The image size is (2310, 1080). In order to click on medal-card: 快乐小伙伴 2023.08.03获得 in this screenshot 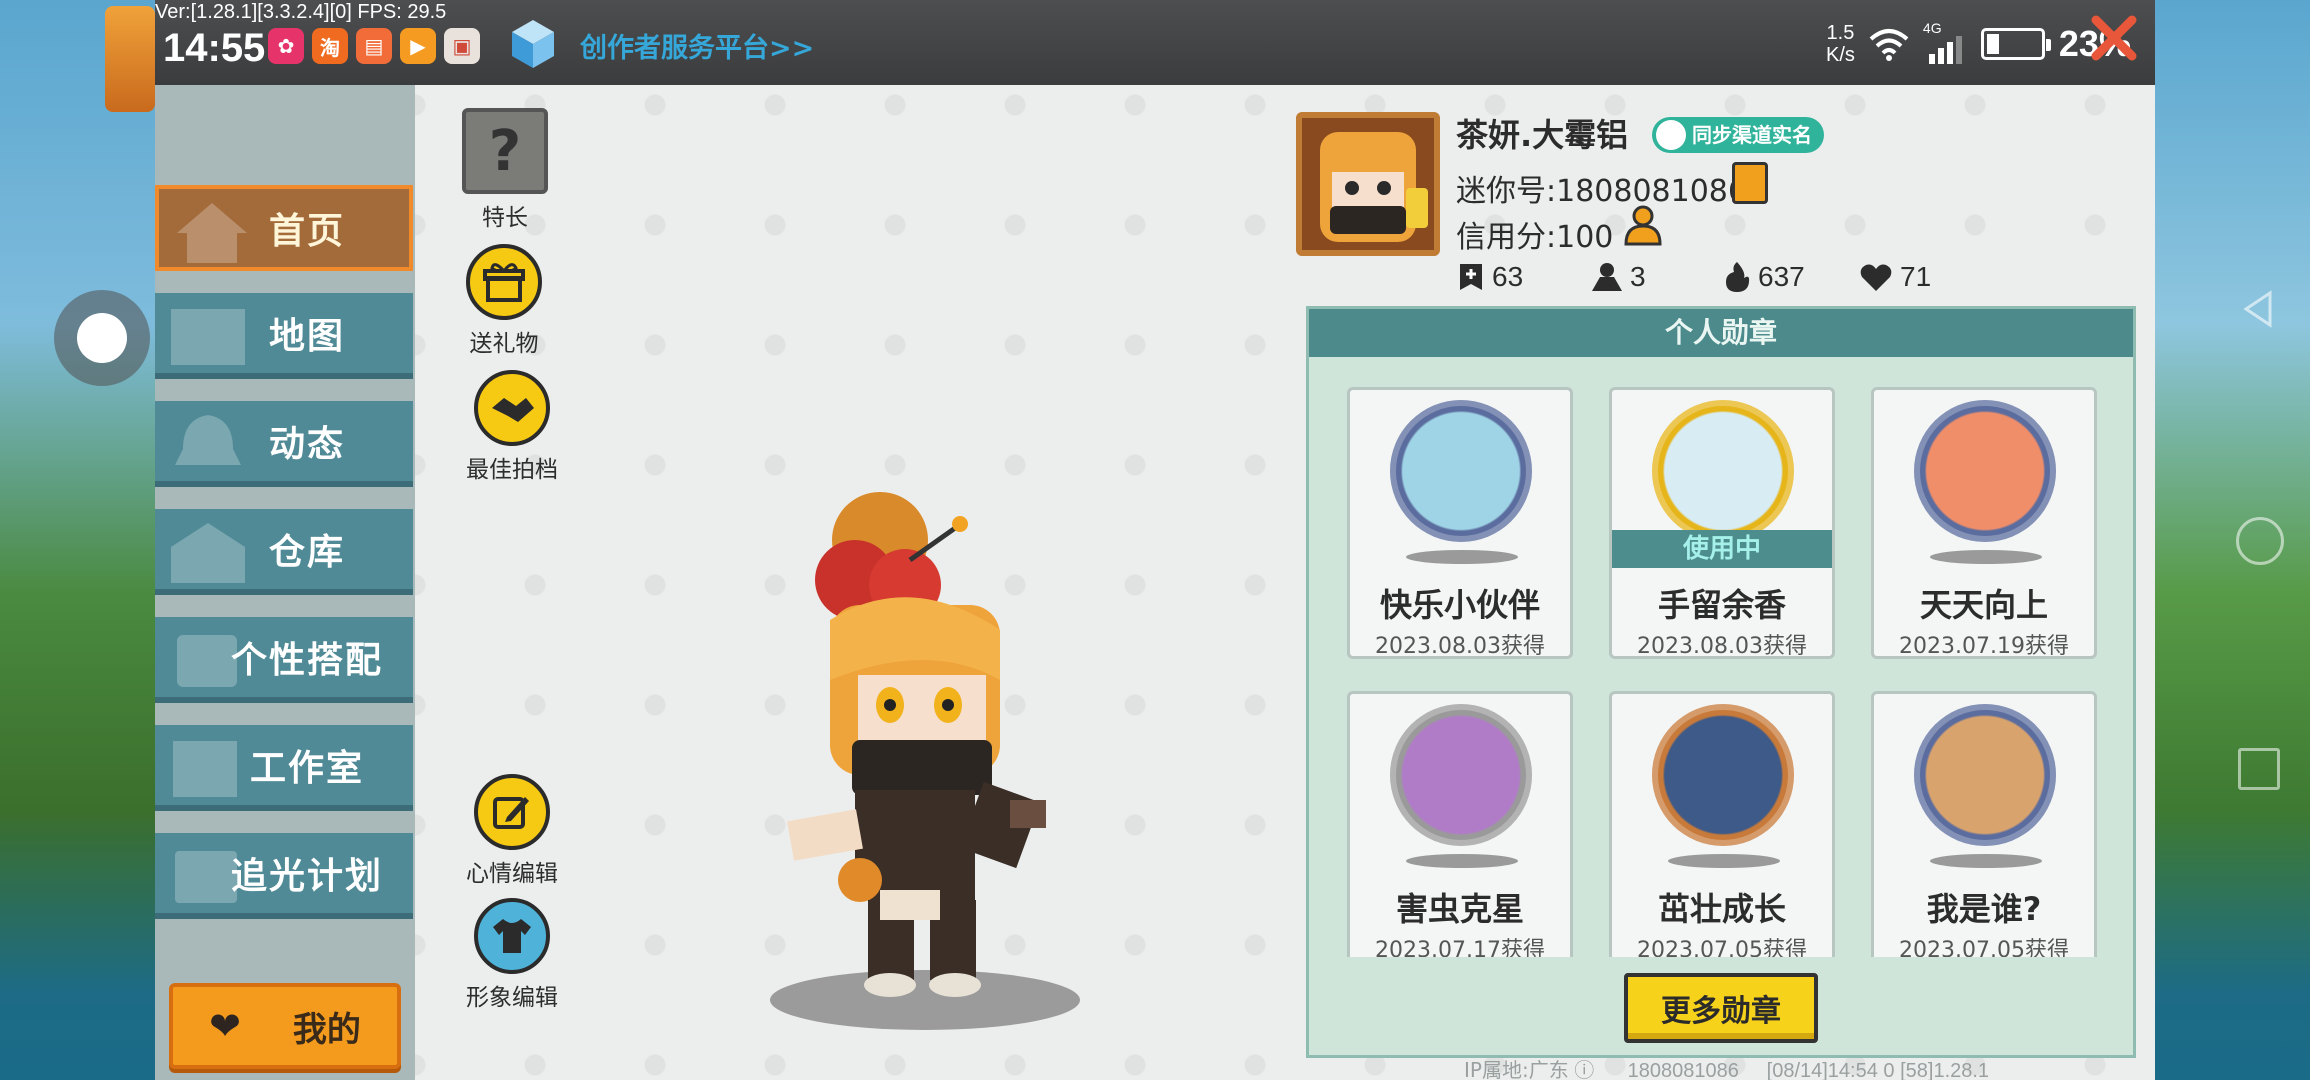, I will do `click(1460, 523)`.